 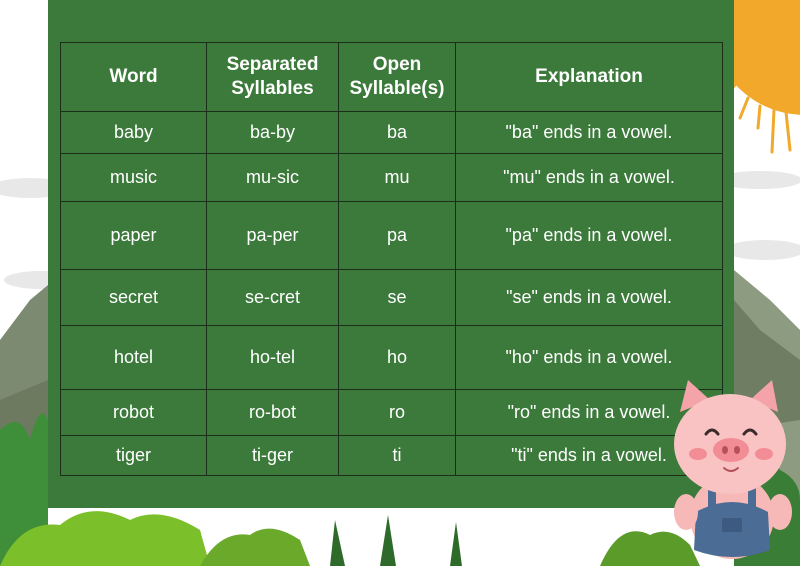 I want to click on table-row: secret se-cret se "se" ends in a vowel., so click(x=391, y=297).